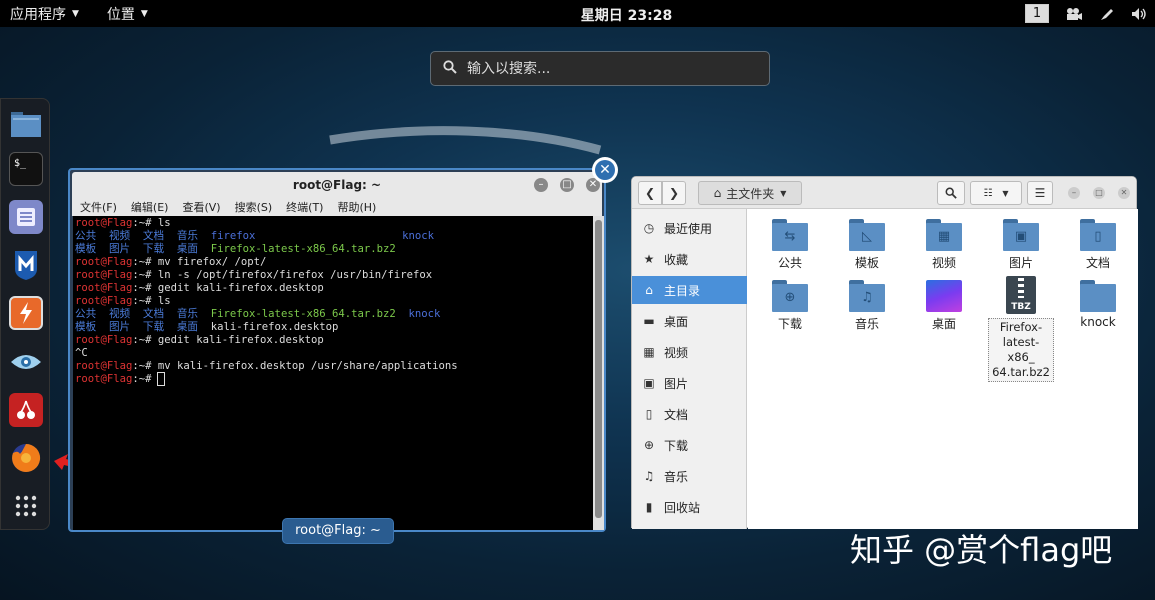 Image resolution: width=1155 pixels, height=600 pixels. I want to click on sidebar-item: ♫ 音乐, so click(689, 476).